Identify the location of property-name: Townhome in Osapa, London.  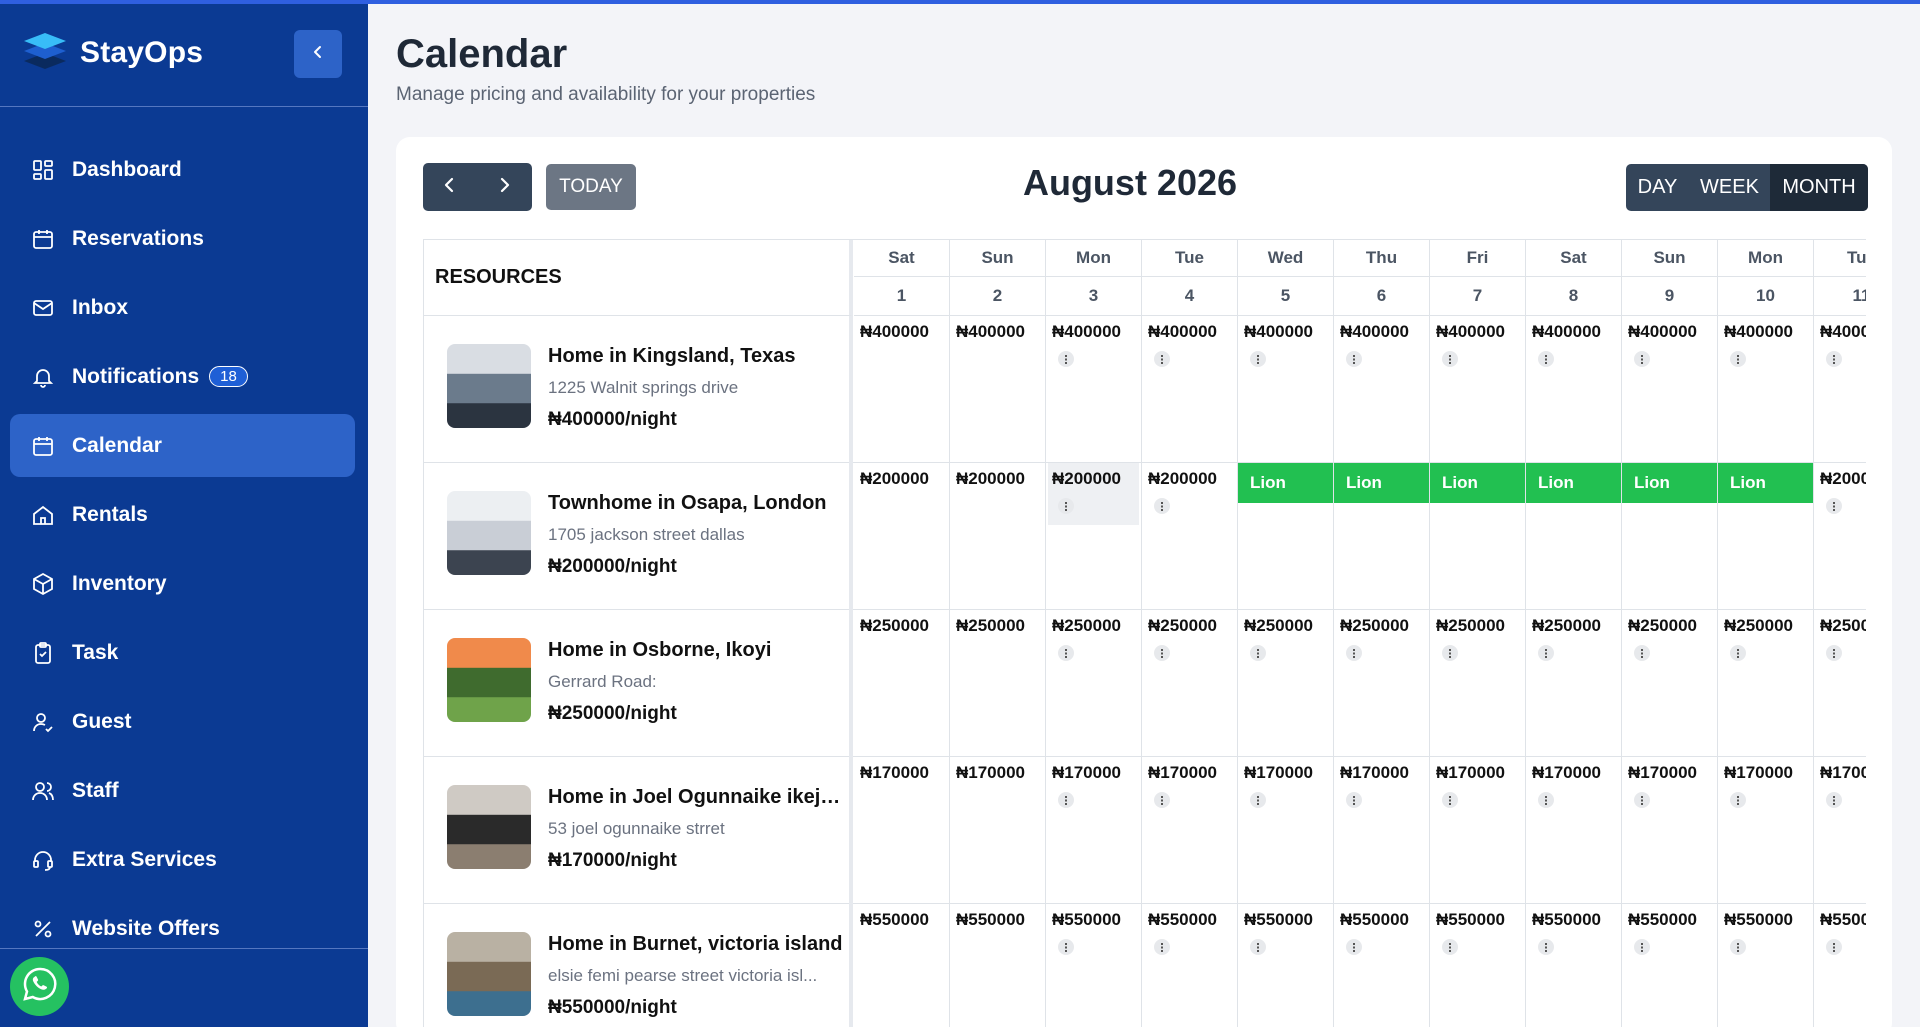
(695, 503).